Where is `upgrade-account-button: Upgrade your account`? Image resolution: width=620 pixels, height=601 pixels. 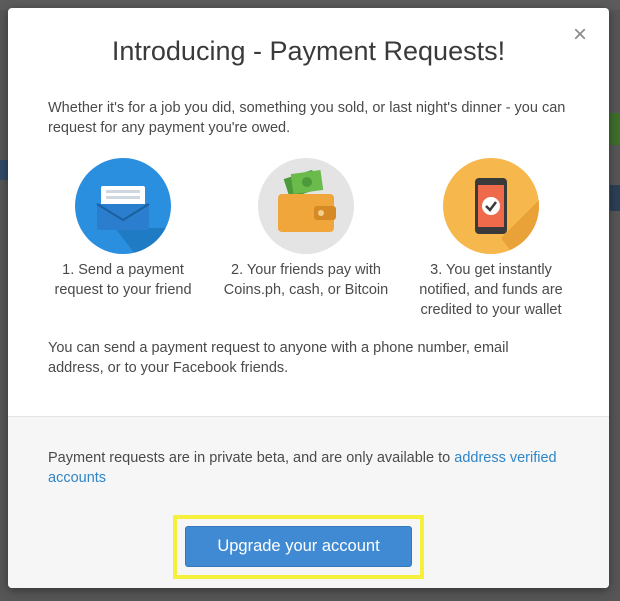 upgrade-account-button: Upgrade your account is located at coordinates (298, 546).